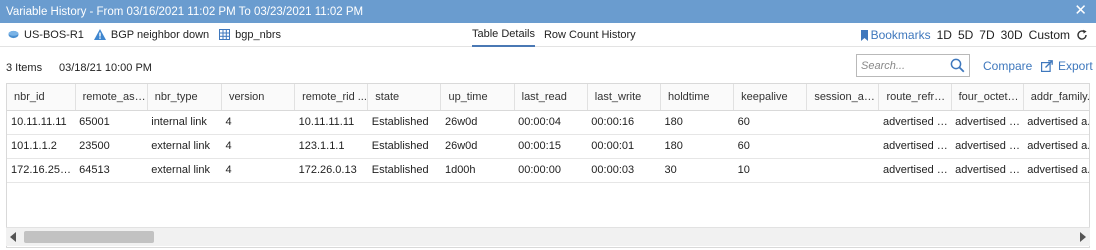 The height and width of the screenshot is (250, 1096). I want to click on table-name-item: bgp_nbrs, so click(250, 35).